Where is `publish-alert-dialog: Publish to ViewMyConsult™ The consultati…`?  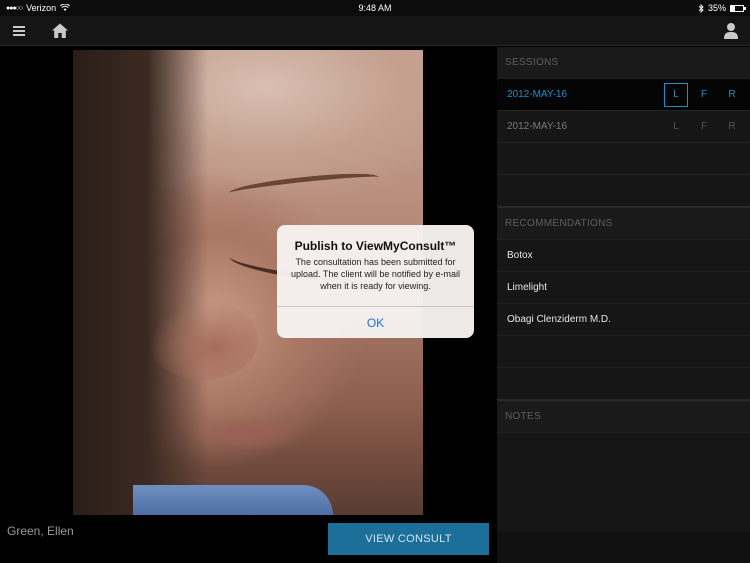 publish-alert-dialog: Publish to ViewMyConsult™ The consultati… is located at coordinates (375, 281).